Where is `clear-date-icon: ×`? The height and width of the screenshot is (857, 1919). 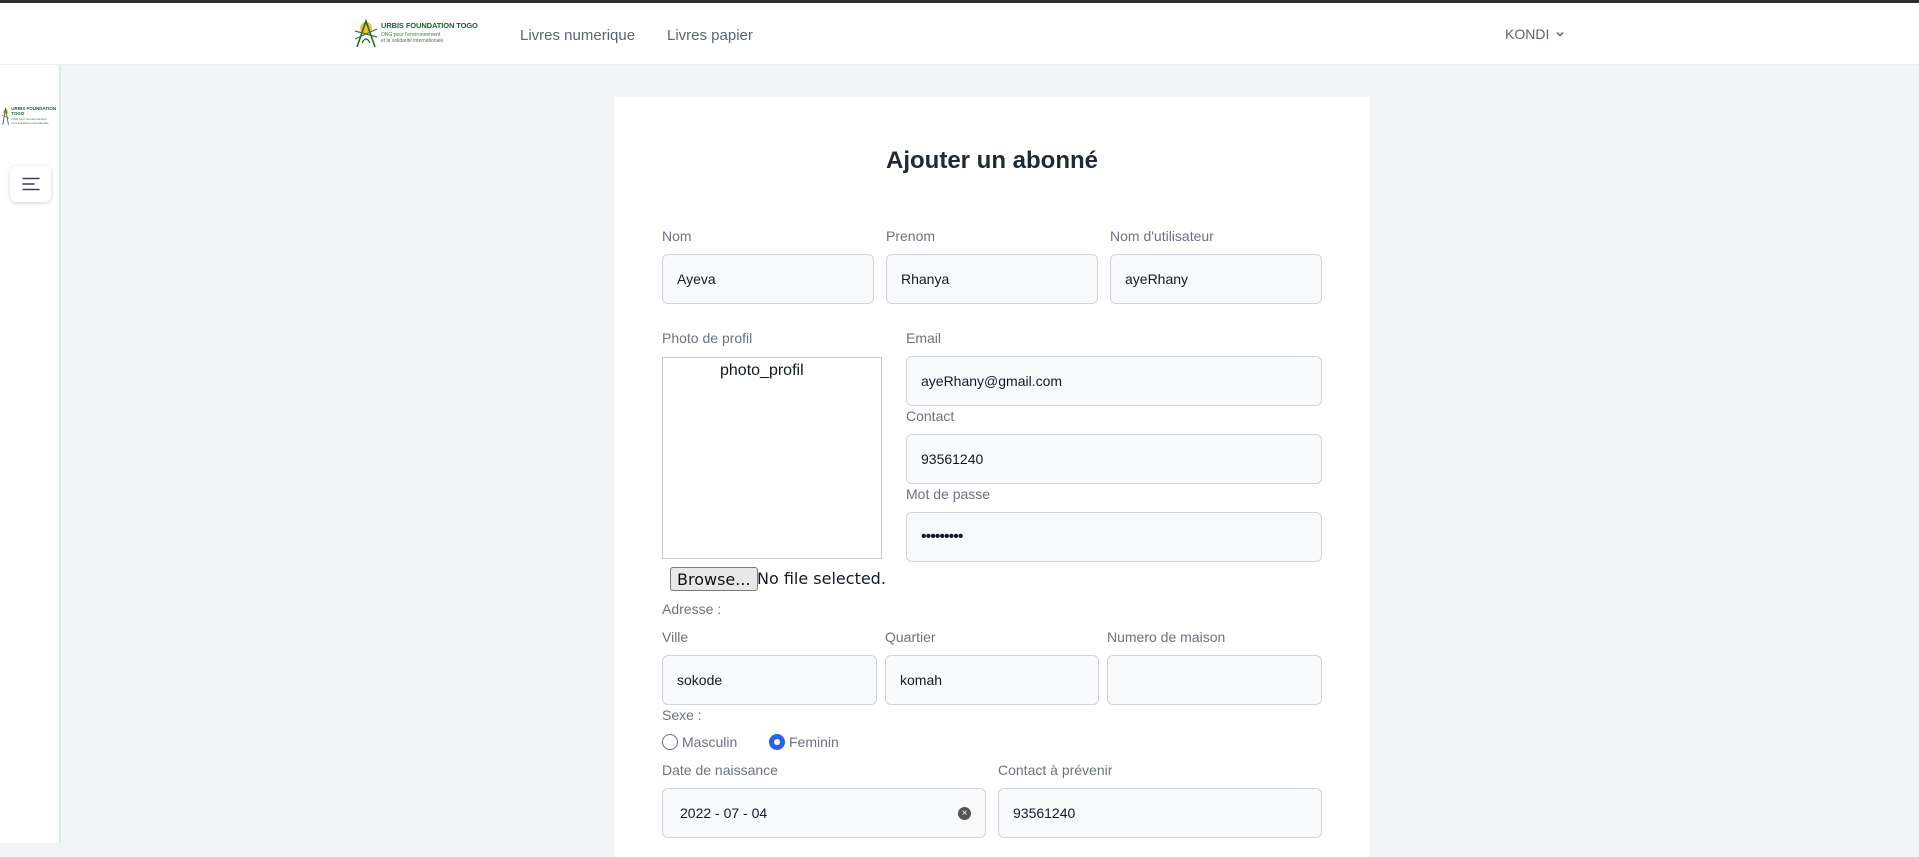
clear-date-icon: × is located at coordinates (964, 813).